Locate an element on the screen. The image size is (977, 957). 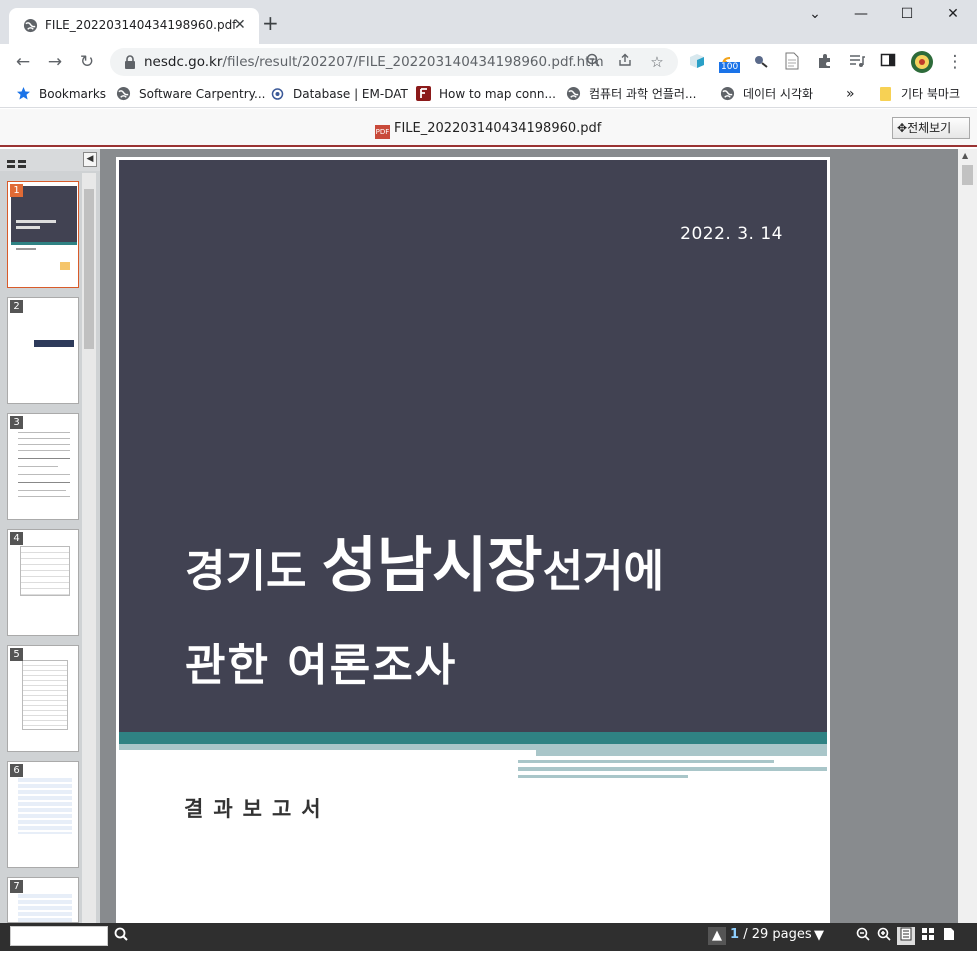
current-page: 1 is located at coordinates (734, 934).